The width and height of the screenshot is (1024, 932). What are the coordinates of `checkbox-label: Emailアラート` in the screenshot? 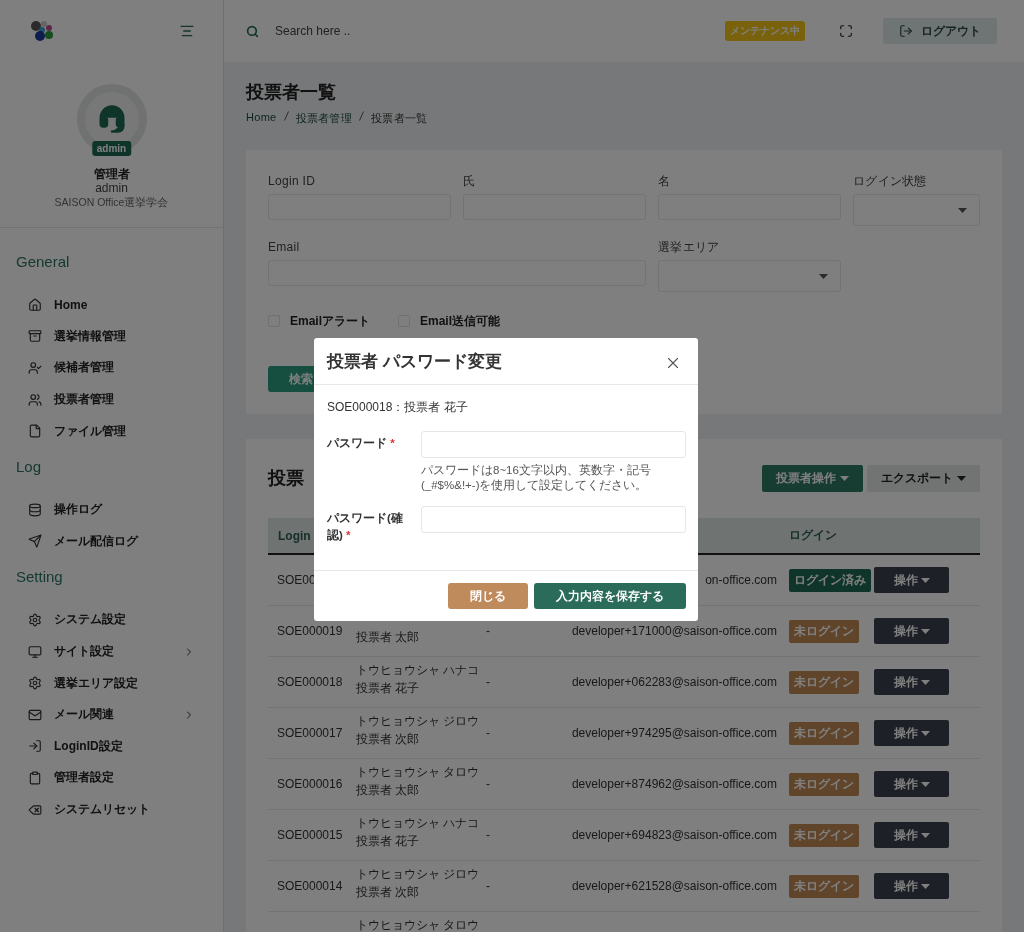 It's located at (330, 321).